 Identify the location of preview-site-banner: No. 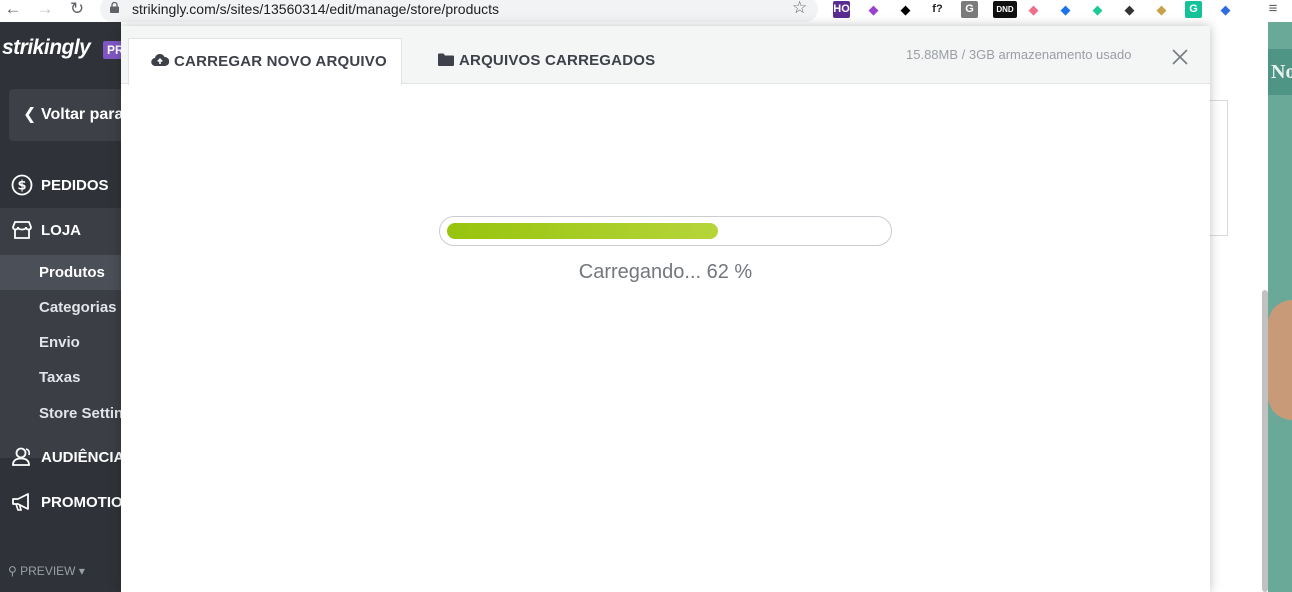
(1280, 72).